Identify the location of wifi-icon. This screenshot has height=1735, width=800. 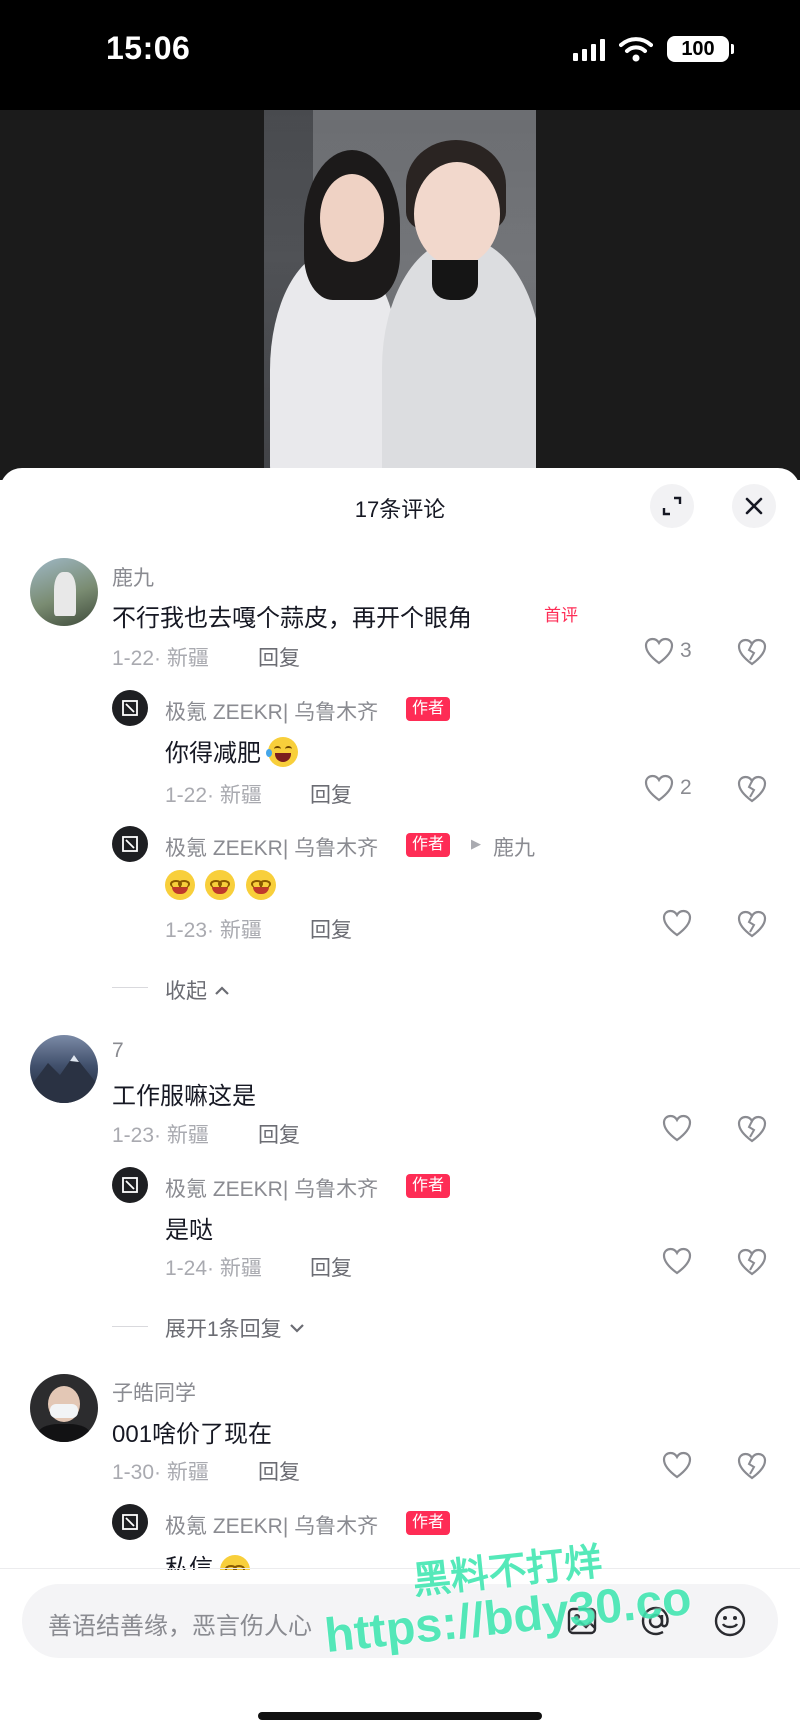
(636, 49).